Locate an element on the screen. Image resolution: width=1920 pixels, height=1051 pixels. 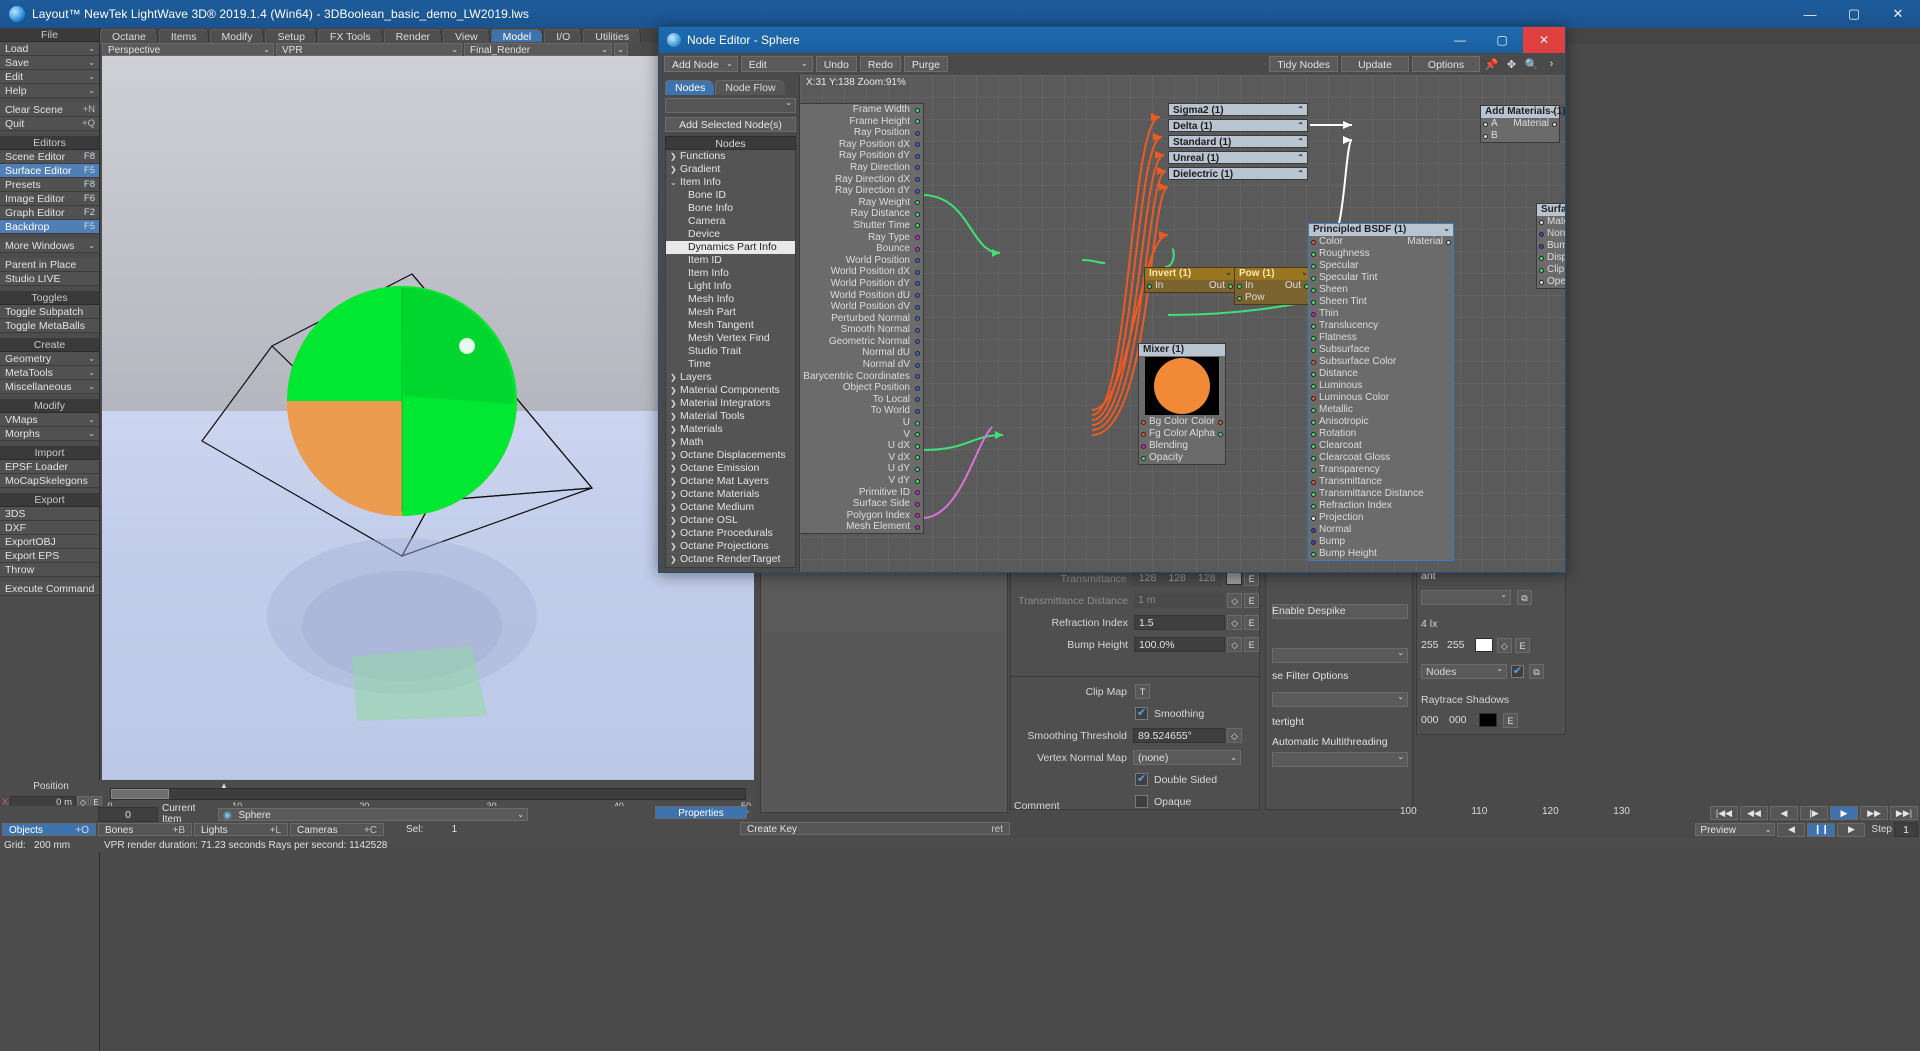
info-node-output-frame-width: Frame Width is located at coordinates (861, 110).